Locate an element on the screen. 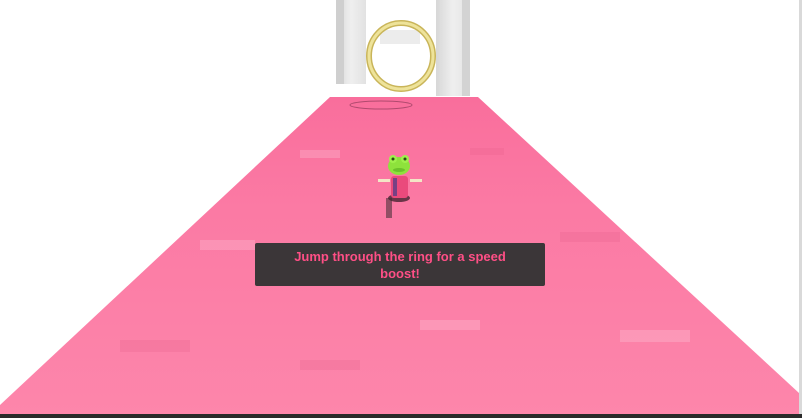 This screenshot has width=802, height=418. bottom-edge is located at coordinates (401, 416).